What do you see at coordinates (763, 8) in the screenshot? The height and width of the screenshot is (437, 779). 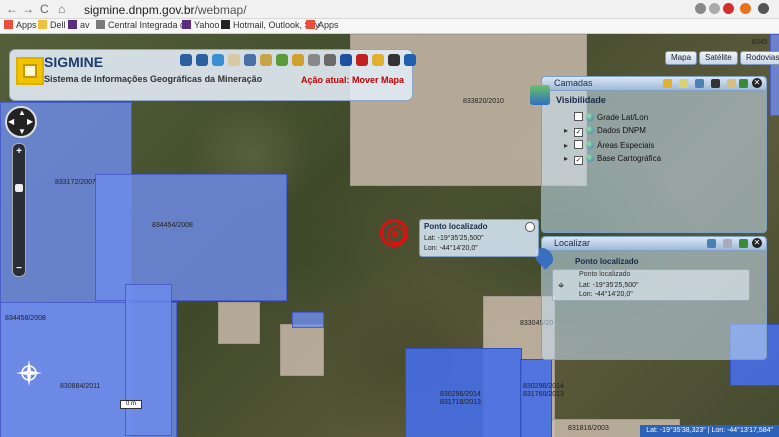 I see `menu-icon` at bounding box center [763, 8].